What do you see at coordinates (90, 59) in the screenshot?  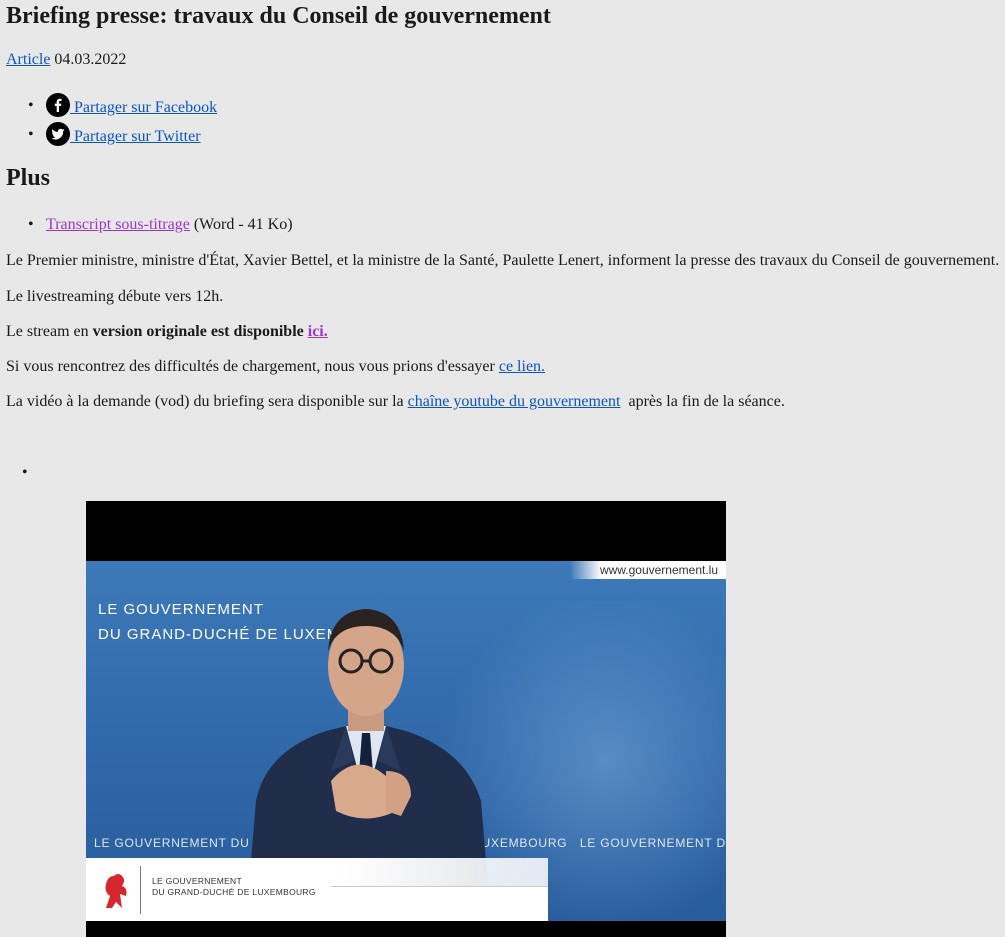 I see `article-date: 04.03.2022` at bounding box center [90, 59].